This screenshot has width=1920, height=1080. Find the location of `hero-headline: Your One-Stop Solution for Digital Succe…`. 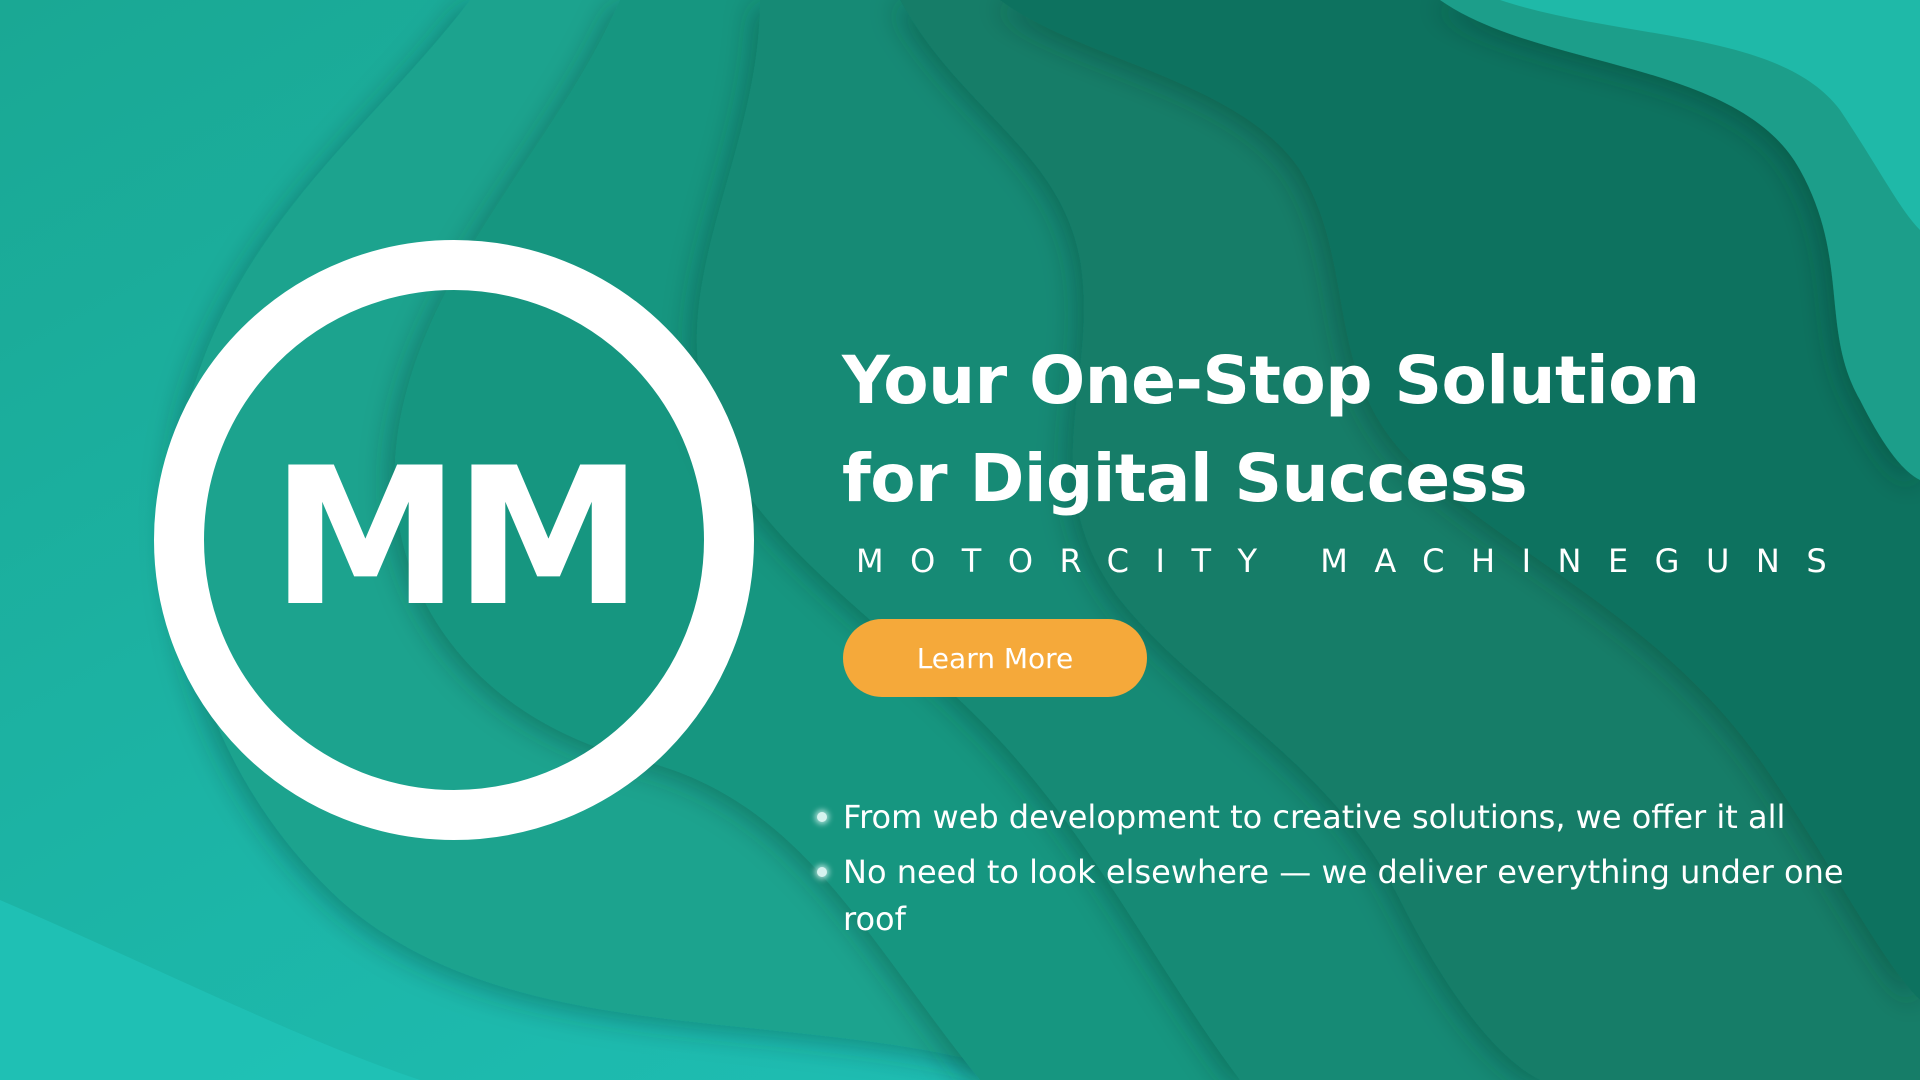

hero-headline: Your One-Stop Solution for Digital Succe… is located at coordinates (1362, 430).